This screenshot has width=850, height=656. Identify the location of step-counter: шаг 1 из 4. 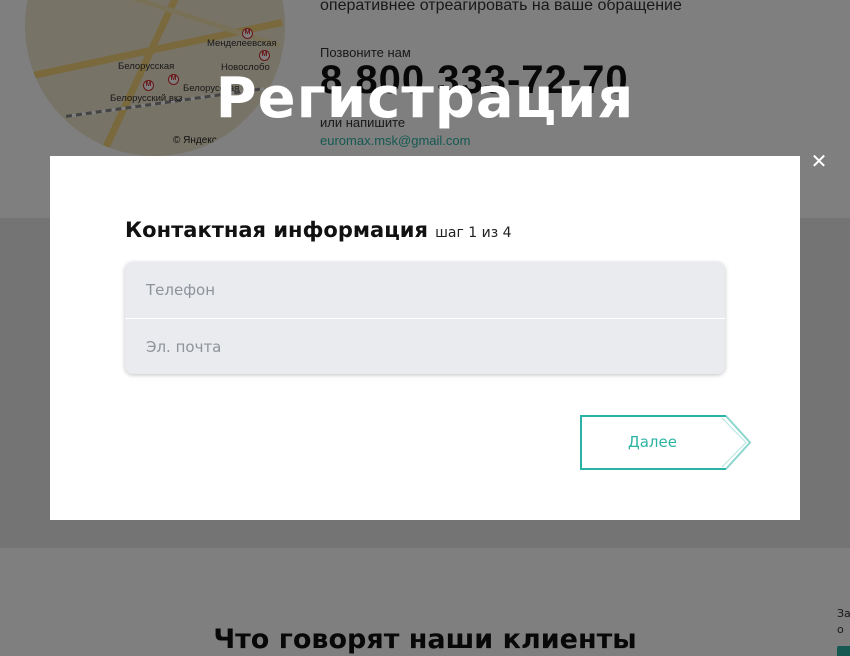
(473, 233).